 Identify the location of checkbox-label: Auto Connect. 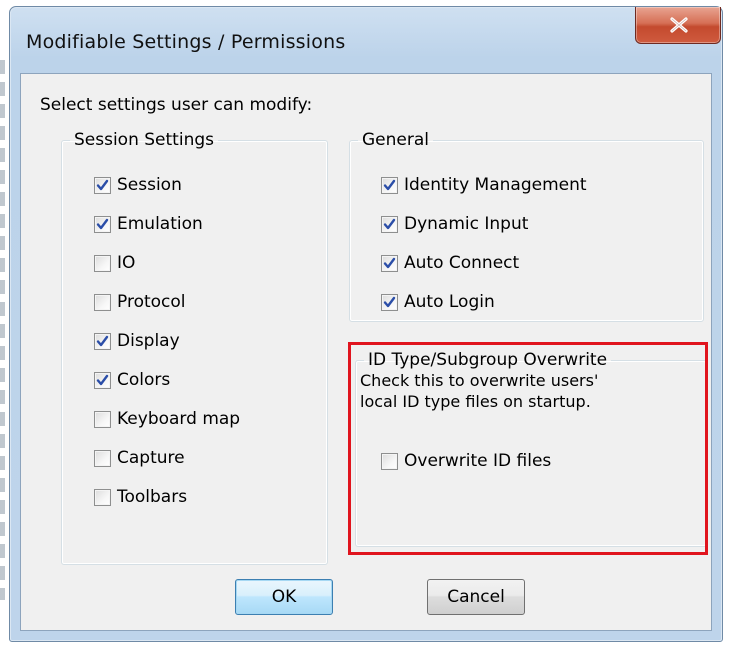
(462, 263).